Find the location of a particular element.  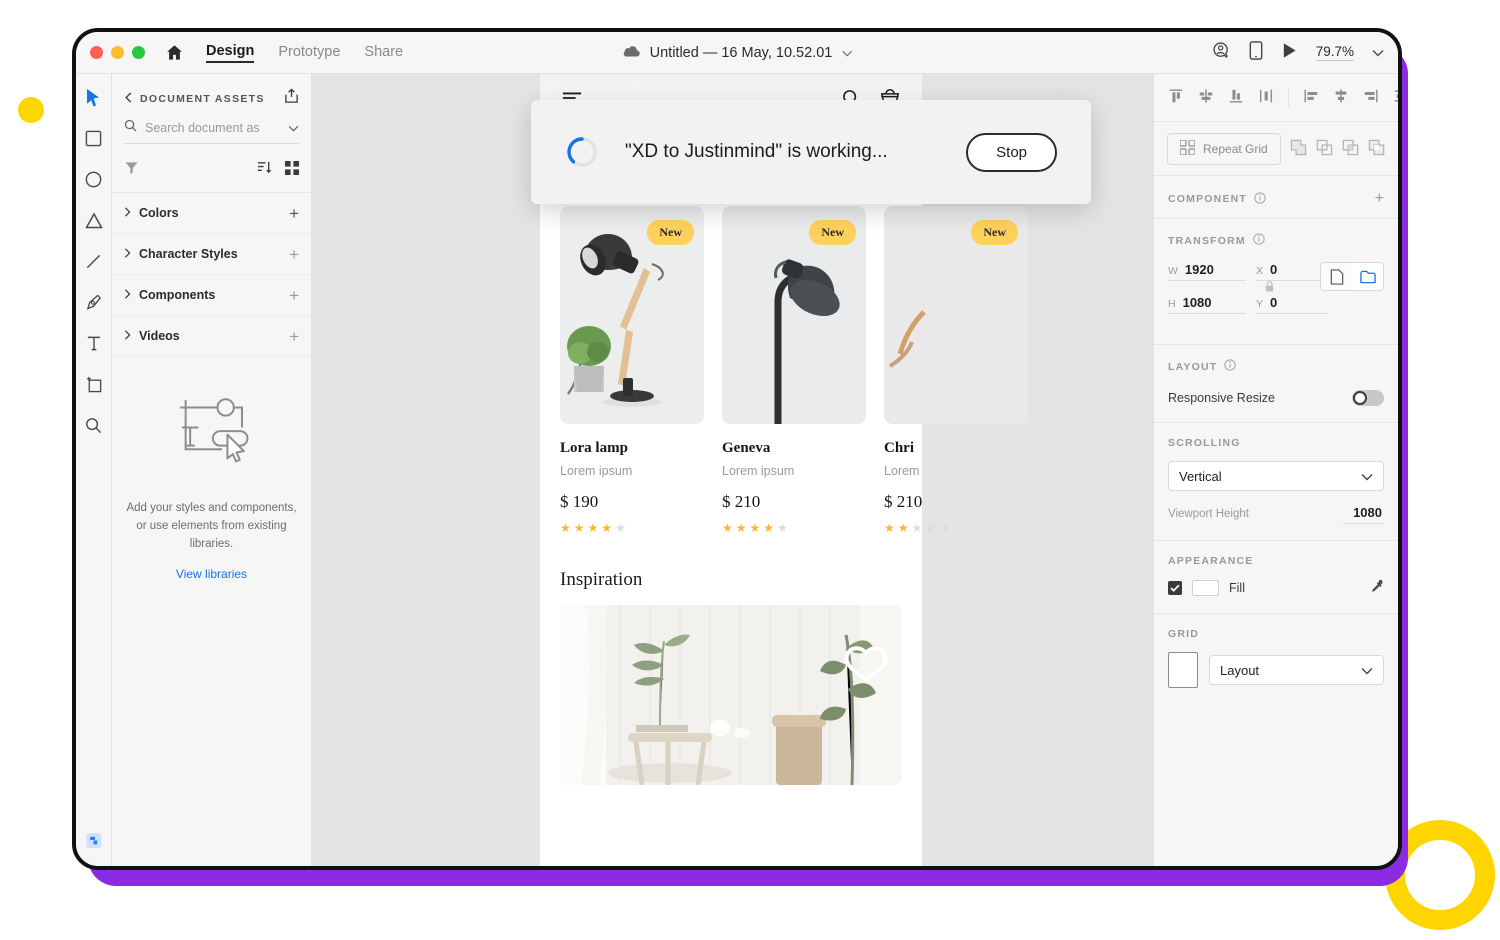

zoom-chevron-down-icon is located at coordinates (1378, 53).